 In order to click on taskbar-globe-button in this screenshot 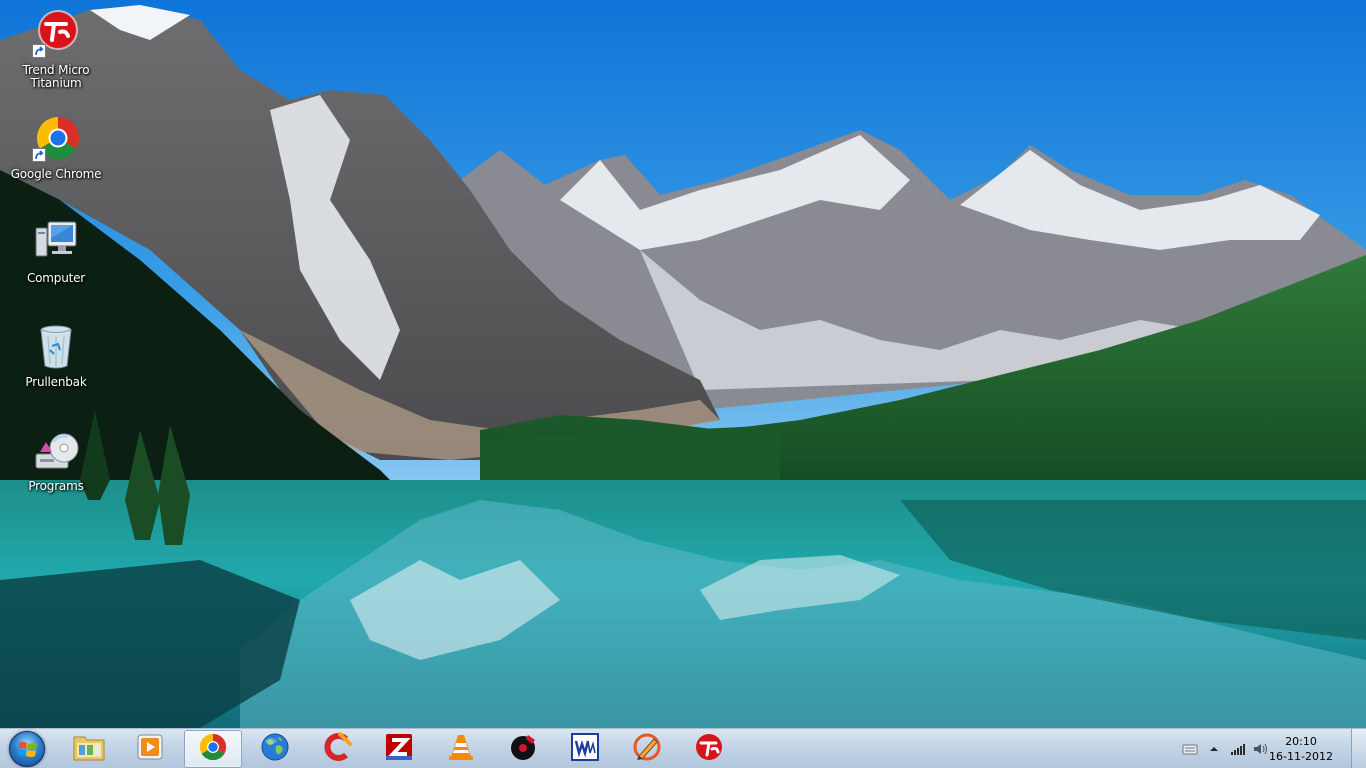, I will do `click(275, 749)`.